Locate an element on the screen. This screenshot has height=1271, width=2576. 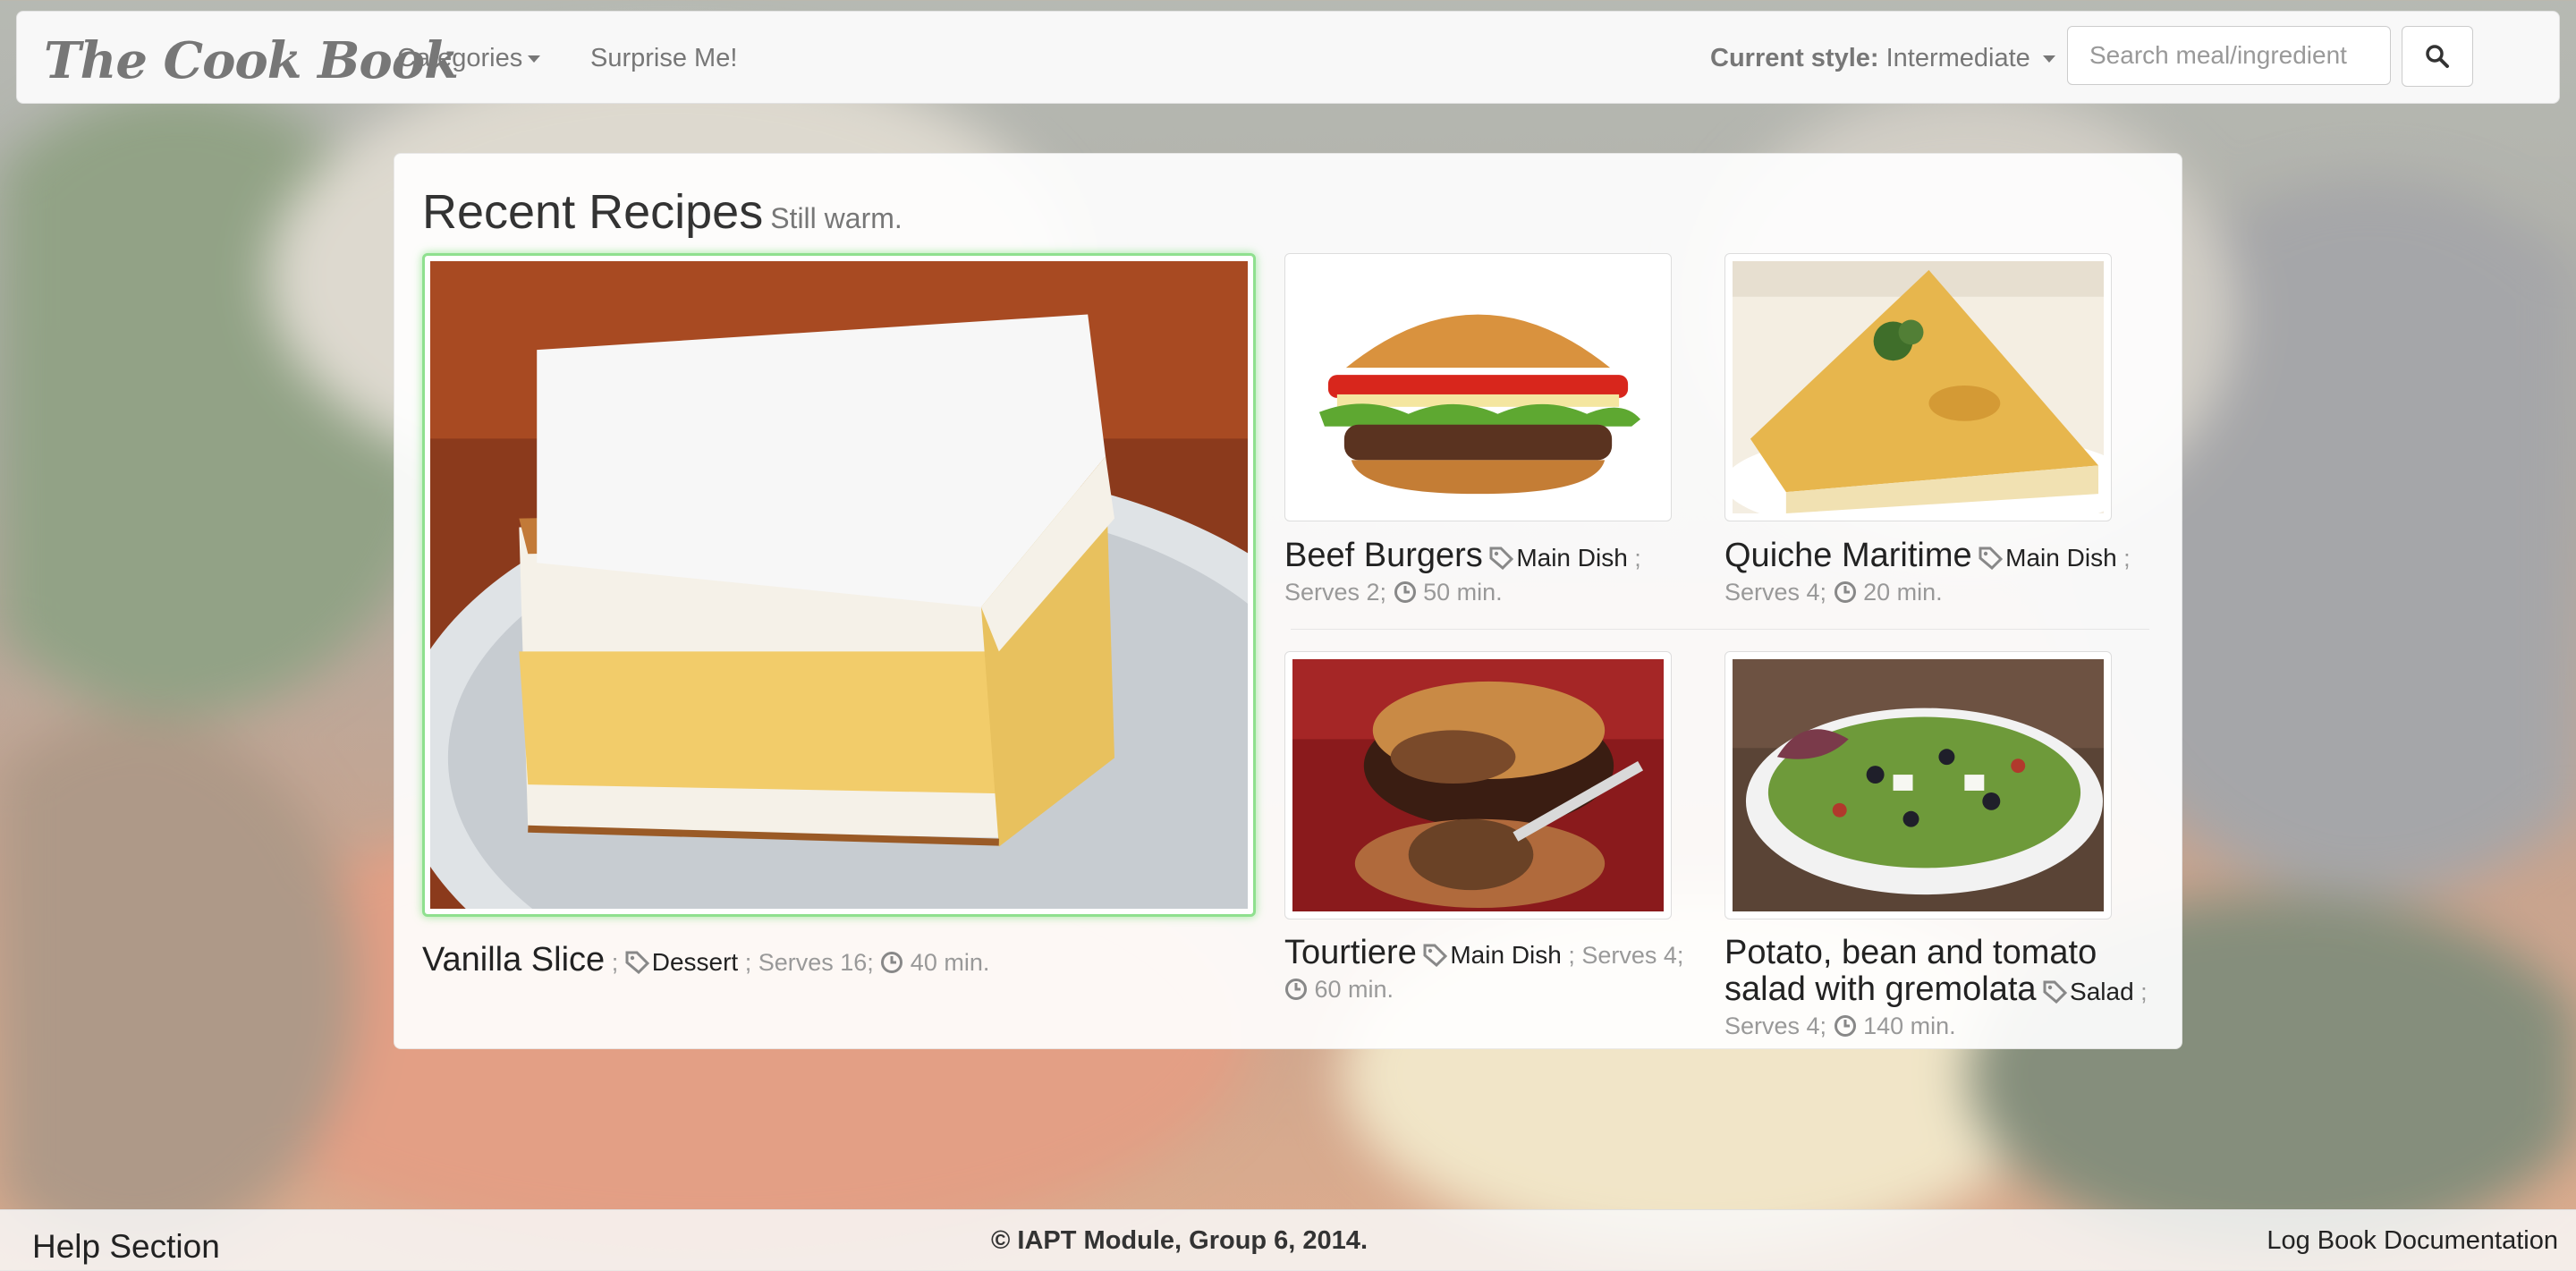
row-divider is located at coordinates (1720, 629).